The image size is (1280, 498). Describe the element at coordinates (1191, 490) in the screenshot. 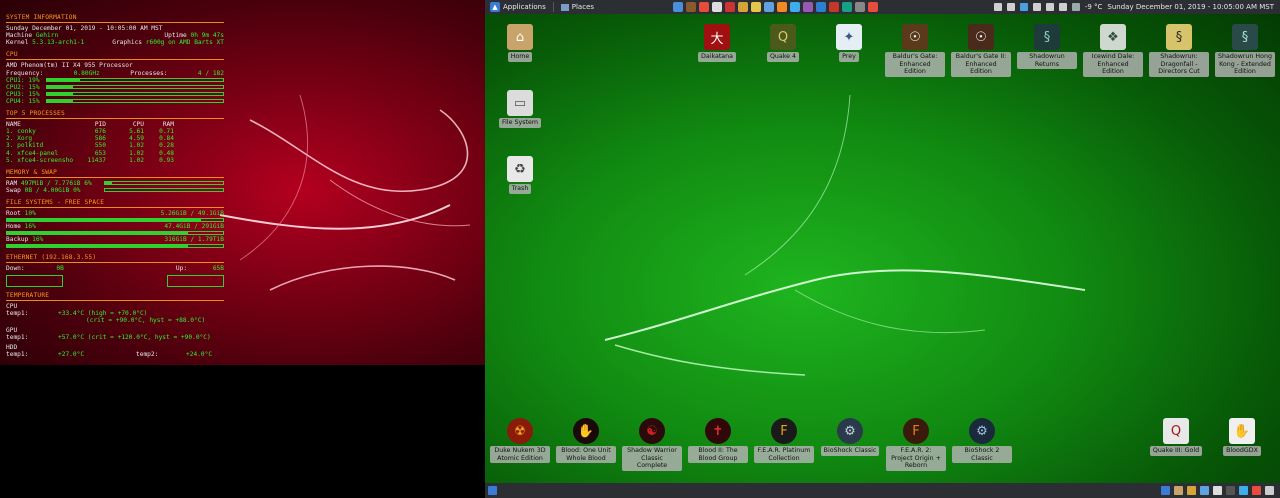

I see `archive-icon` at that location.